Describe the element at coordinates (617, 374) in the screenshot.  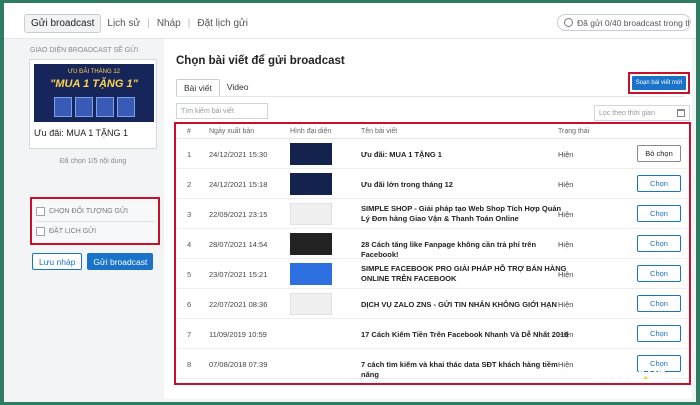
I see `watermark-brand: mytour` at that location.